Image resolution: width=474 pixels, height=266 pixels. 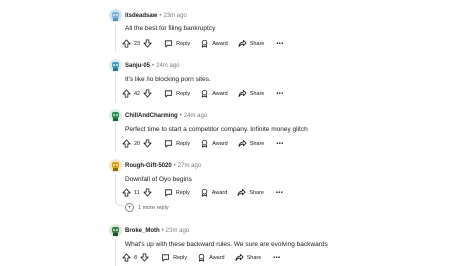 What do you see at coordinates (136, 257) in the screenshot?
I see `vote-group: 8` at bounding box center [136, 257].